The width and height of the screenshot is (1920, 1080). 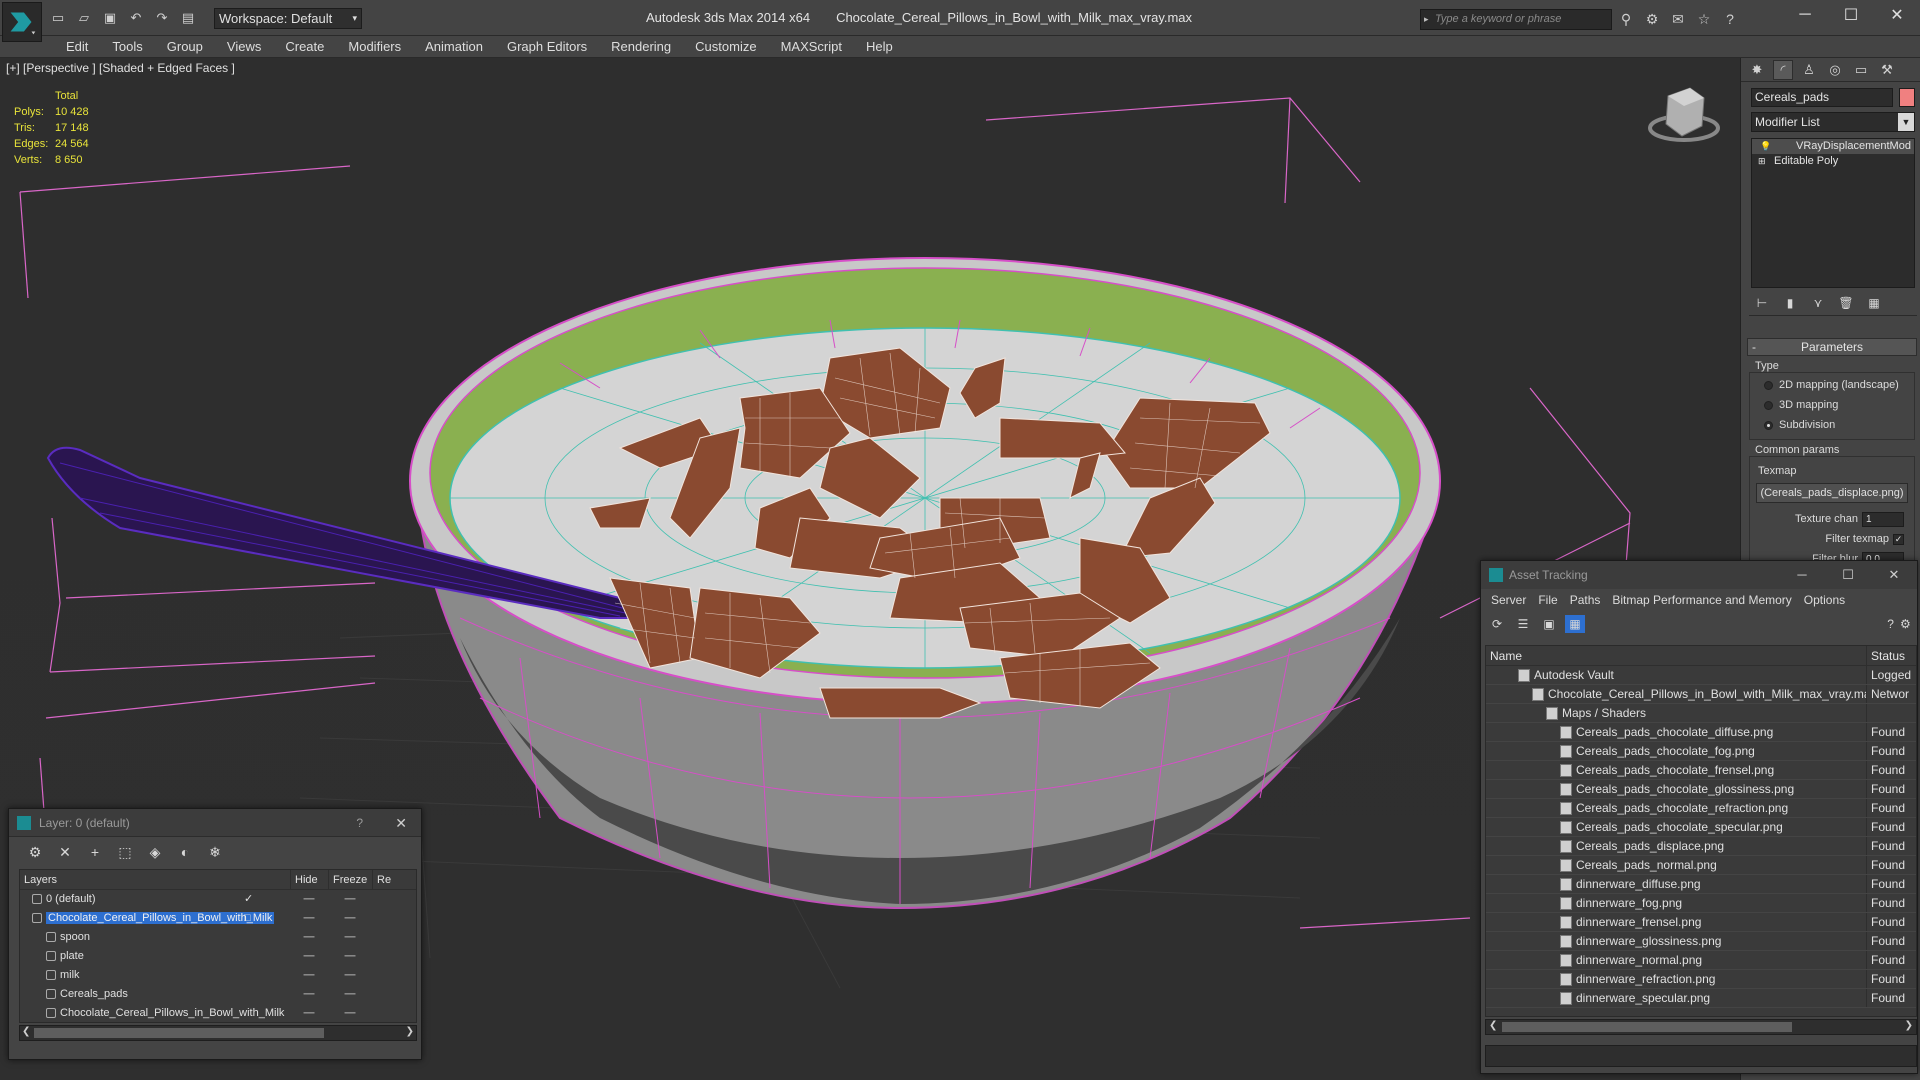 I want to click on layer-row: 0 (default) ✓ ━━ ━━, so click(x=218, y=899).